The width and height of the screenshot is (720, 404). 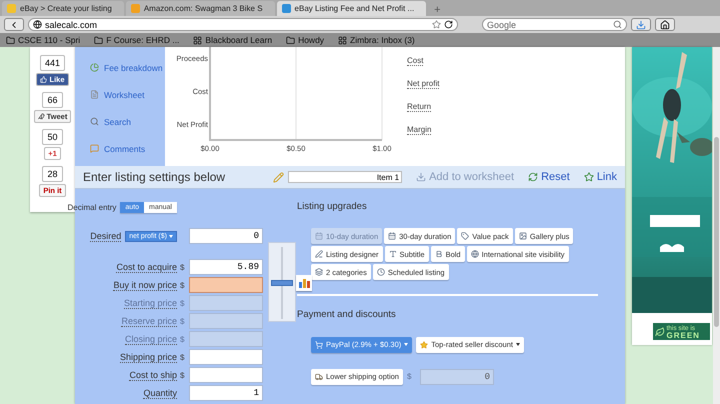 What do you see at coordinates (148, 357) in the screenshot?
I see `field-label: Shipping price` at bounding box center [148, 357].